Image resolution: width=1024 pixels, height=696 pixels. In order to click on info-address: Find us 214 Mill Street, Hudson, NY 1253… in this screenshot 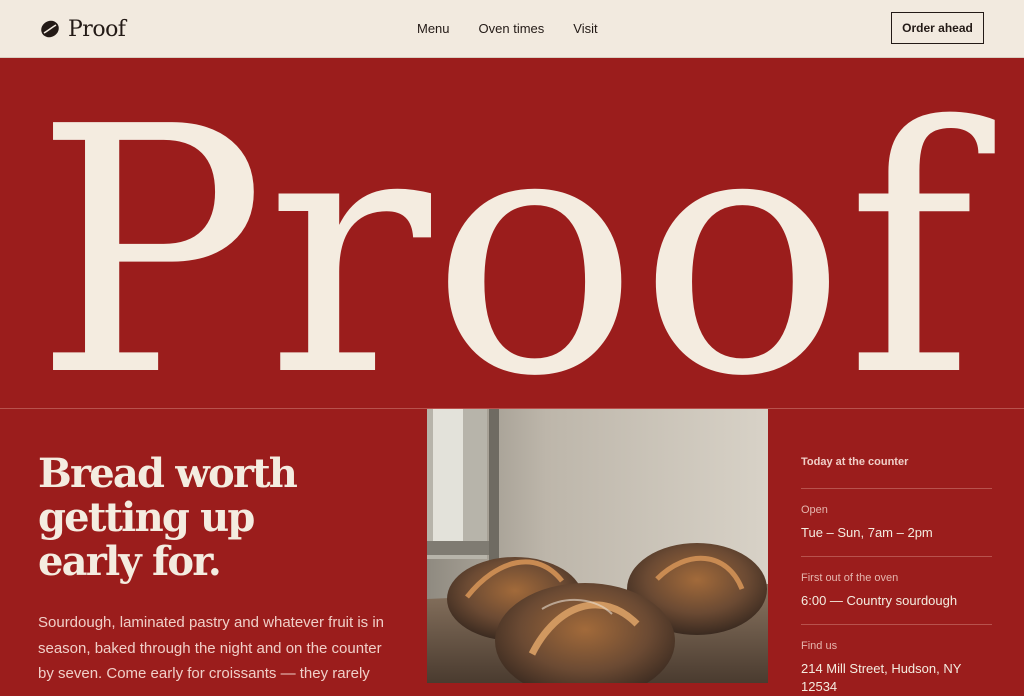, I will do `click(896, 660)`.